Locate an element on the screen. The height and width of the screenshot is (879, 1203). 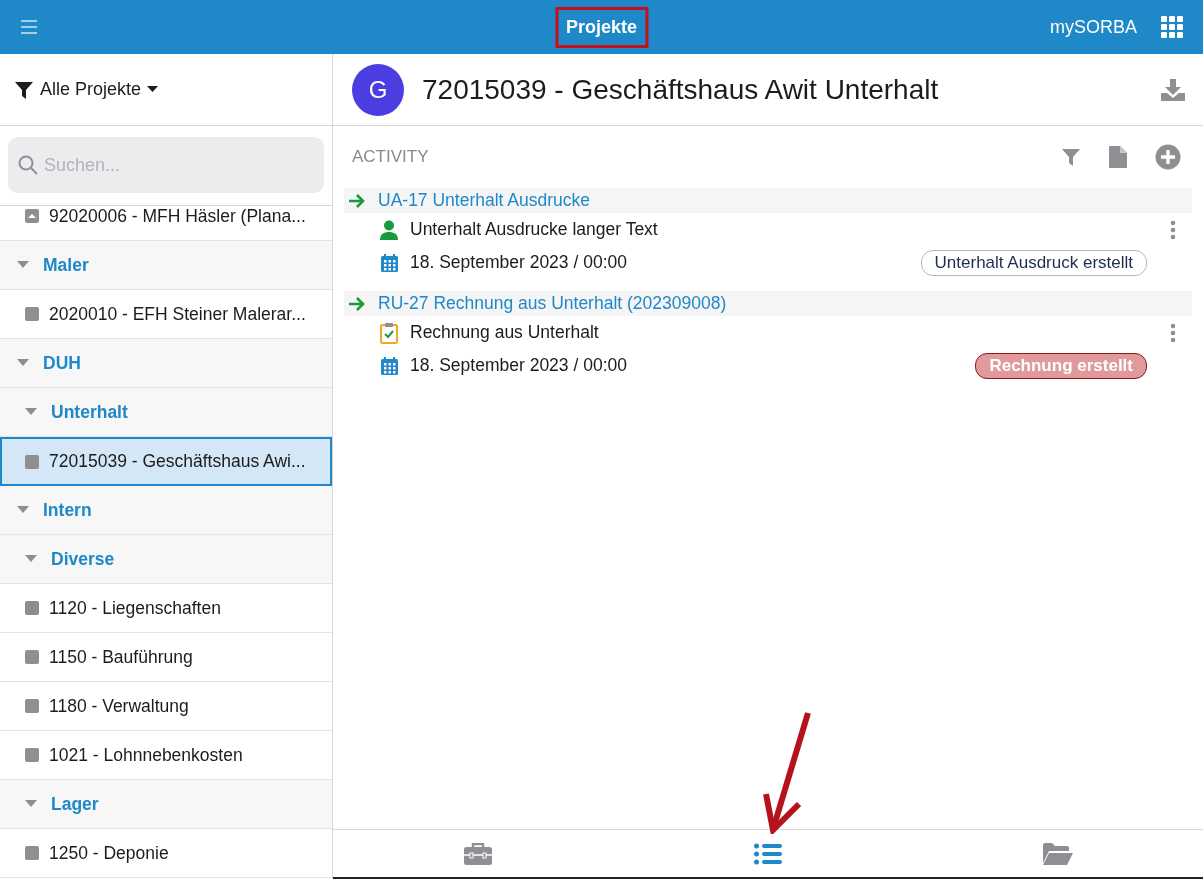
download-icon is located at coordinates (1173, 89).